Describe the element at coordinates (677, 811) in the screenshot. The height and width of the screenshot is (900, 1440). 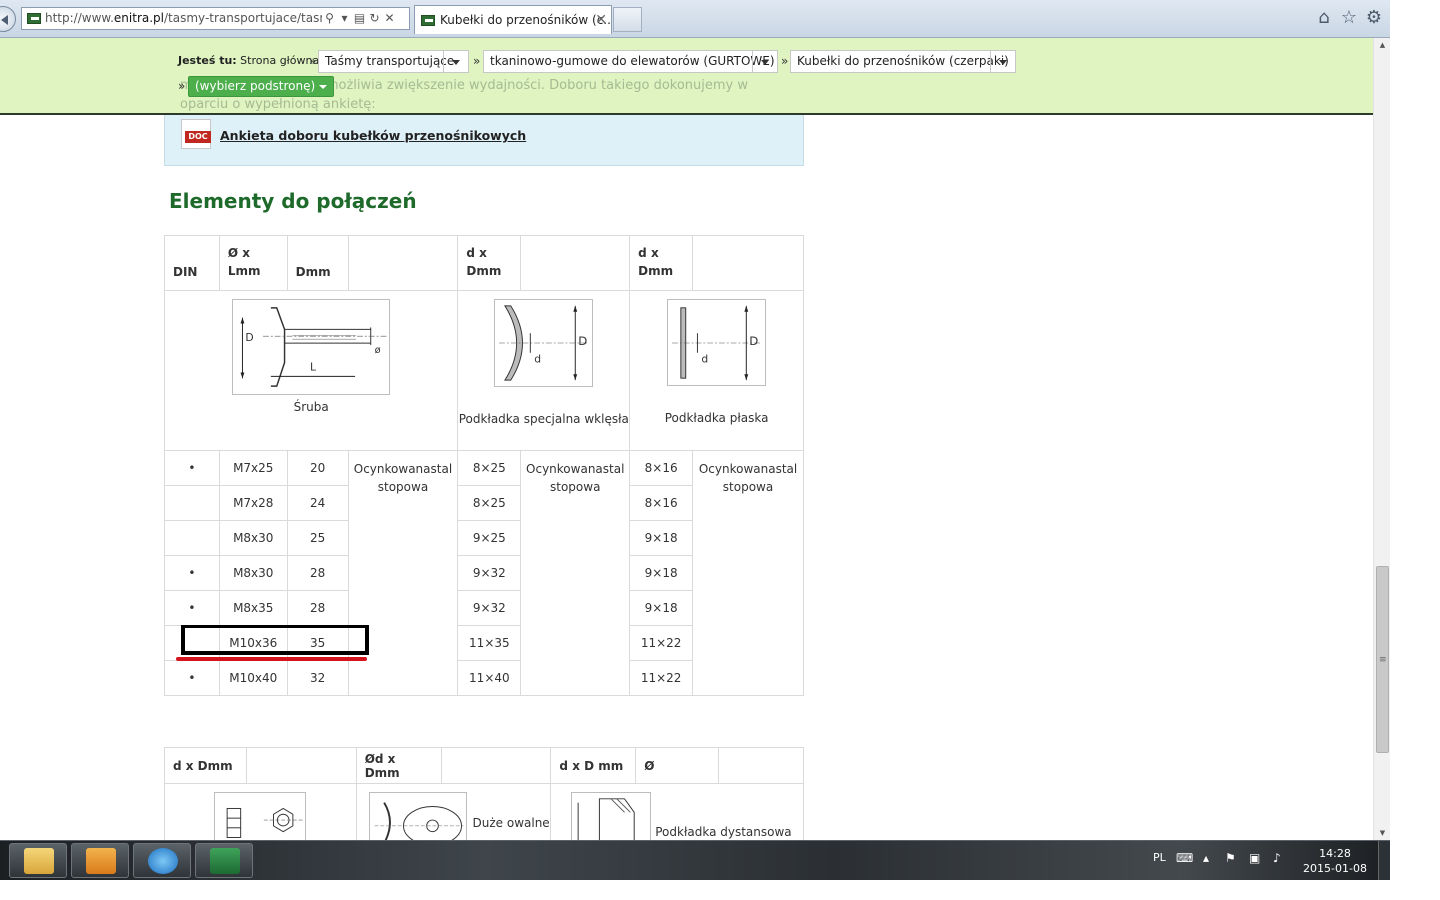
I see `spacer-washer-cell: Podkładka dystansowa` at that location.